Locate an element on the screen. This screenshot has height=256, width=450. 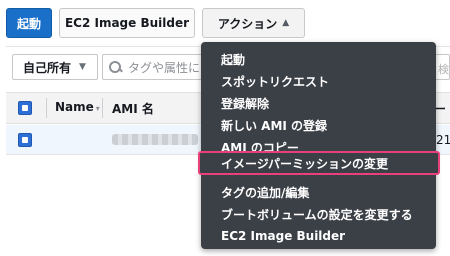
ec2-image-builder-button: EC2 Image Builder is located at coordinates (127, 23).